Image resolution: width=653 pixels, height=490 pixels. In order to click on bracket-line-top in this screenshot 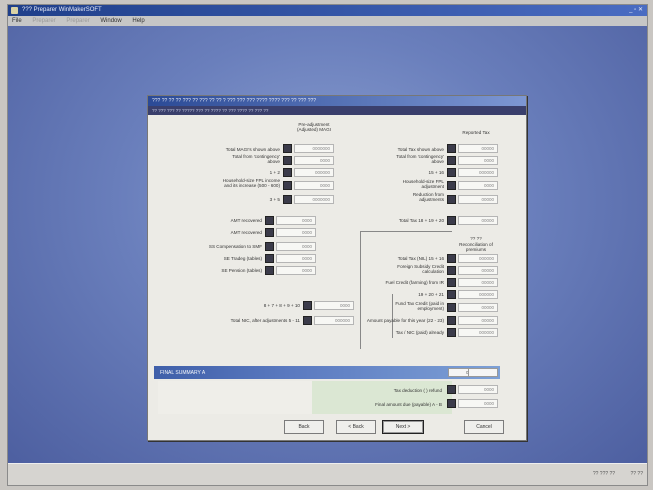, I will do `click(406, 231)`.